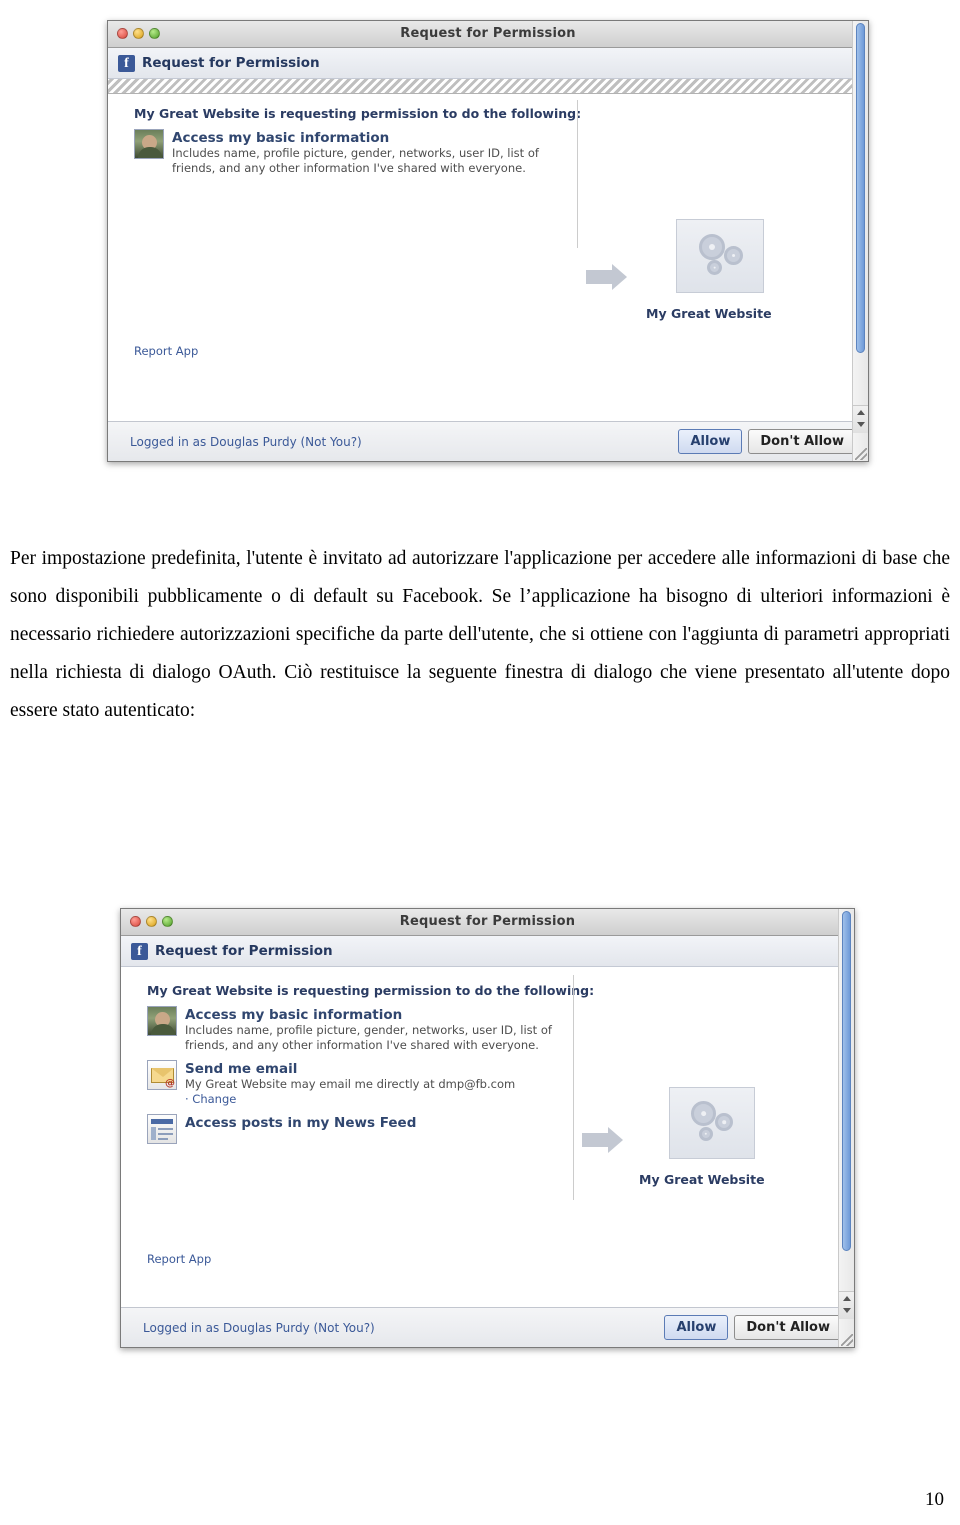  What do you see at coordinates (934, 1499) in the screenshot?
I see `page-number: 10` at bounding box center [934, 1499].